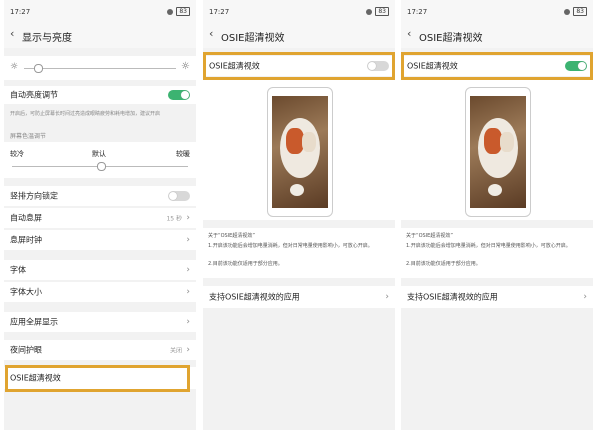 This screenshot has width=600, height=430. What do you see at coordinates (26, 240) in the screenshot?
I see `sleep-timer-label: 息屏时钟` at bounding box center [26, 240].